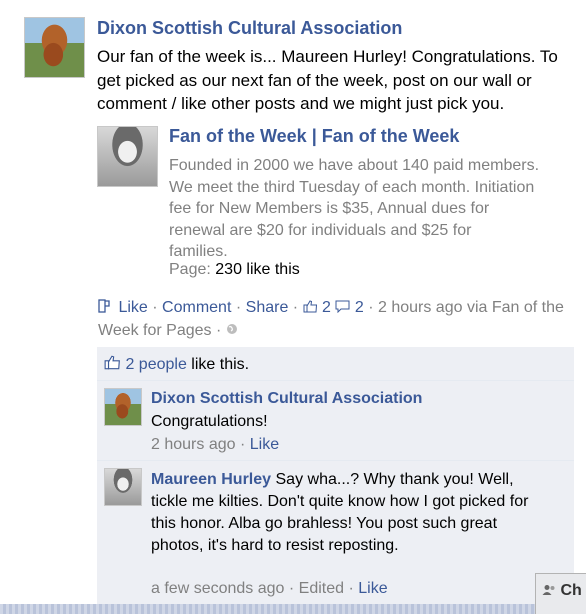  Describe the element at coordinates (344, 307) in the screenshot. I see `comment-bubble-icon` at that location.